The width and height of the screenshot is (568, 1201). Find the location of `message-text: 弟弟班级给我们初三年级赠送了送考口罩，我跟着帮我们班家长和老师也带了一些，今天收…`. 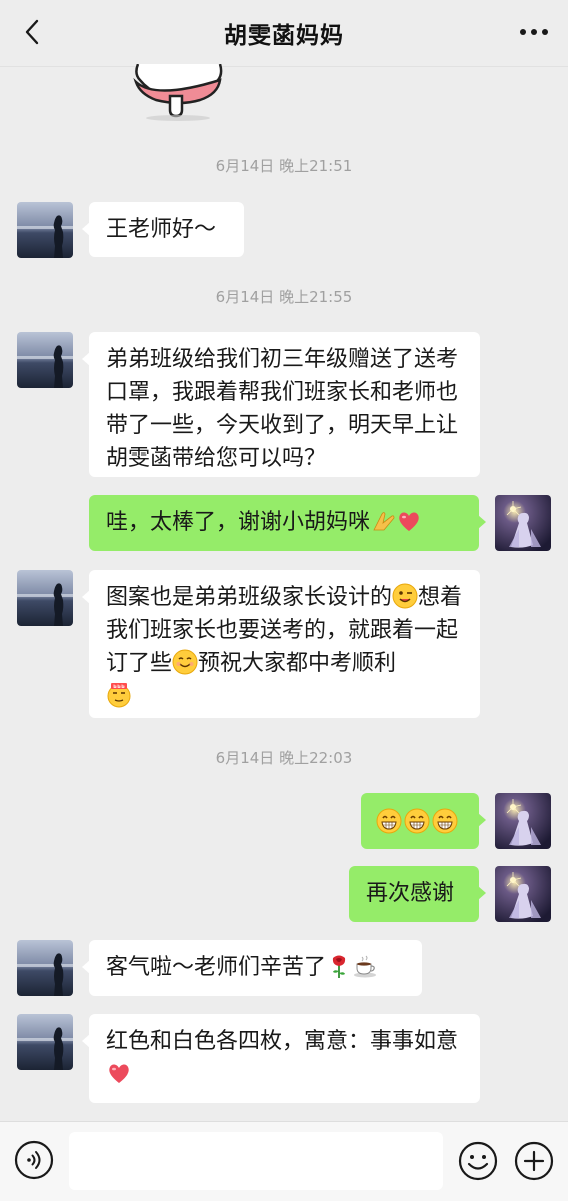

message-text: 弟弟班级给我们初三年级赠送了送考口罩，我跟着帮我们班家长和老师也带了一些，今天收… is located at coordinates (282, 409).